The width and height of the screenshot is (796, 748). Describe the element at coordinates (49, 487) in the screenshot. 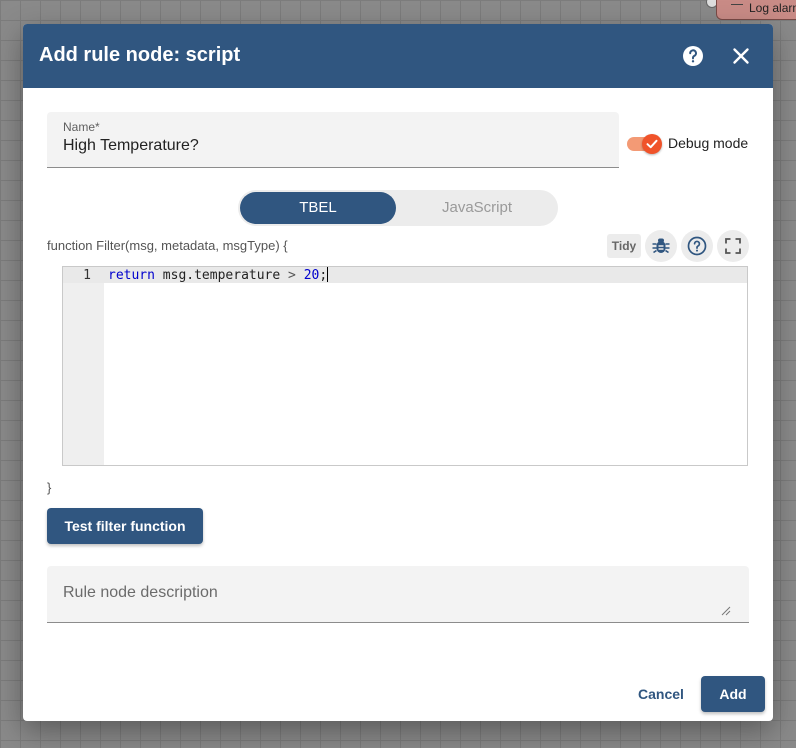

I see `function-closing-brace: }` at that location.